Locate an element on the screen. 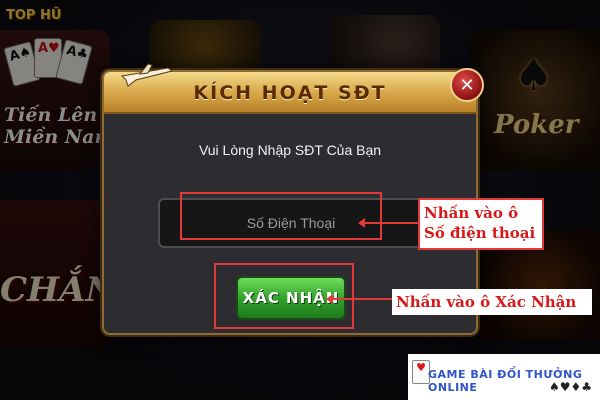  suits-icon: ♠♥♦♣ is located at coordinates (570, 387).